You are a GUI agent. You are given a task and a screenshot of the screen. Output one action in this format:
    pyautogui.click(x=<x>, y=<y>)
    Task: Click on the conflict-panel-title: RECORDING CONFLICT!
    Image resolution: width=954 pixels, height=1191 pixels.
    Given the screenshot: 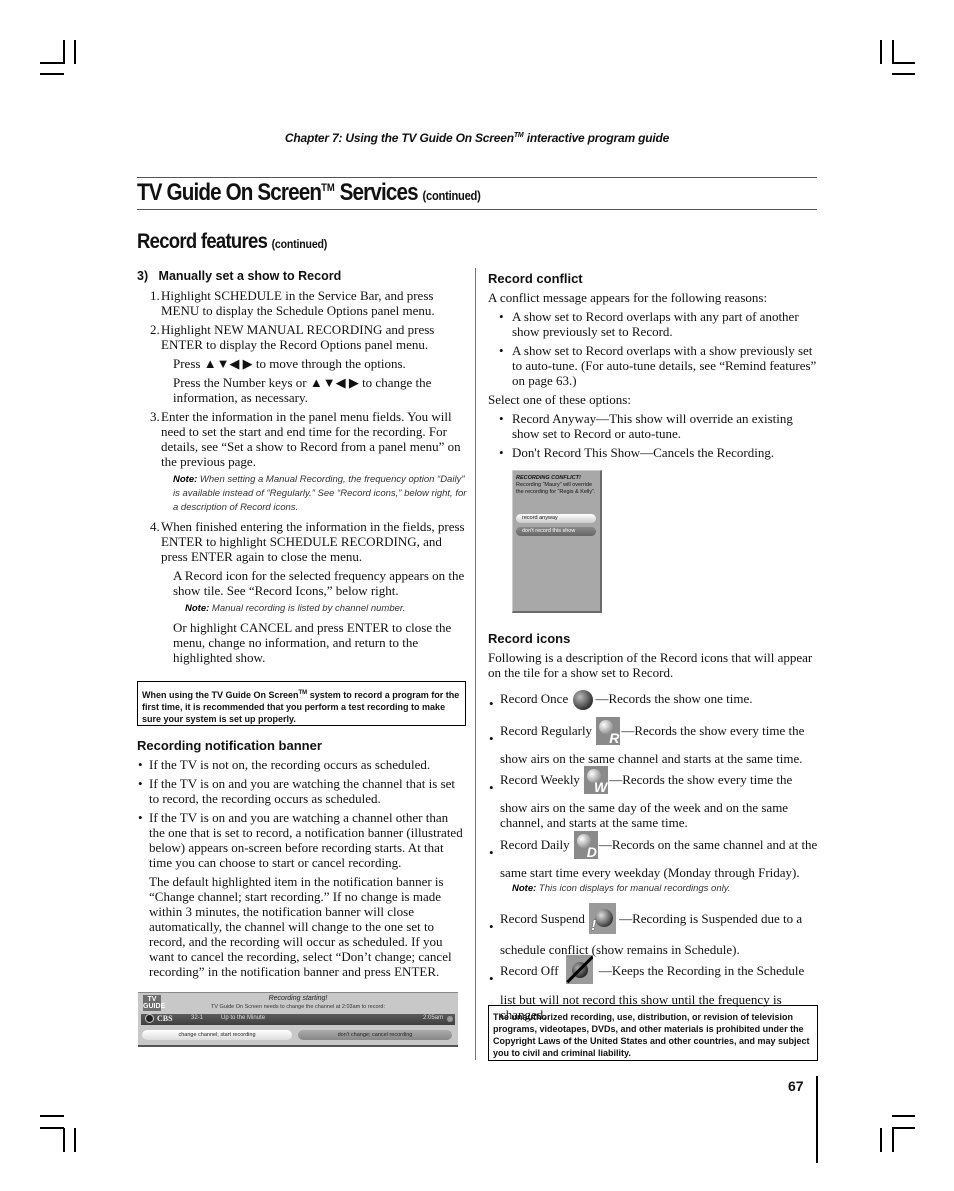 What is the action you would take?
    pyautogui.click(x=548, y=478)
    